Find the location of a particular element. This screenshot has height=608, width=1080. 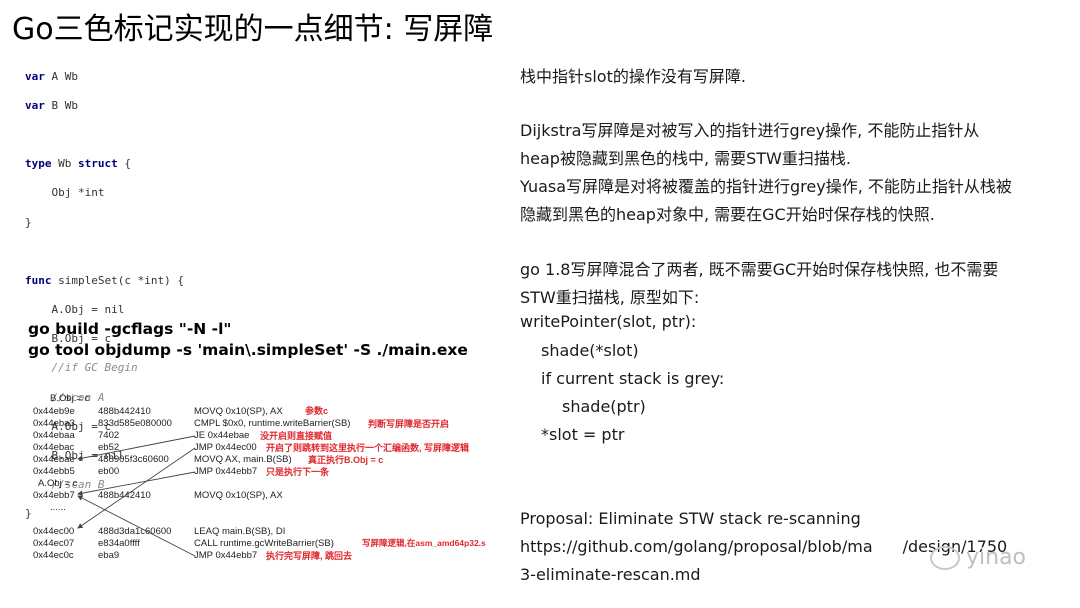

asm-note: 执行完写屏障, 跳回去 is located at coordinates (309, 556).